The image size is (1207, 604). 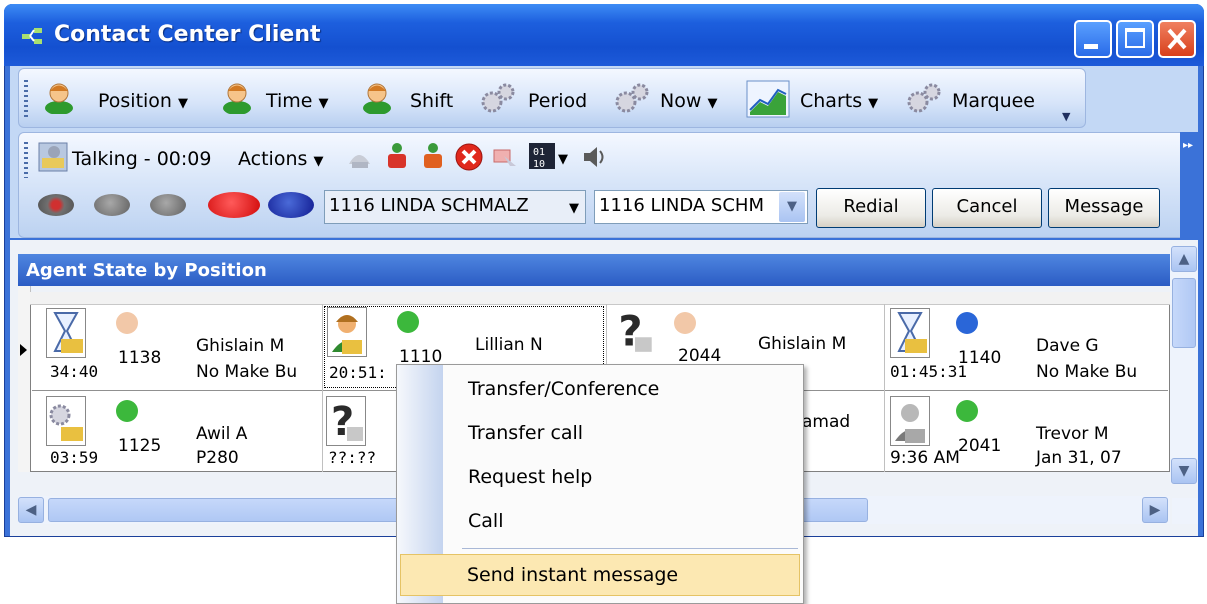 What do you see at coordinates (525, 433) in the screenshot?
I see `menu-item-transfer-call: Transfer call` at bounding box center [525, 433].